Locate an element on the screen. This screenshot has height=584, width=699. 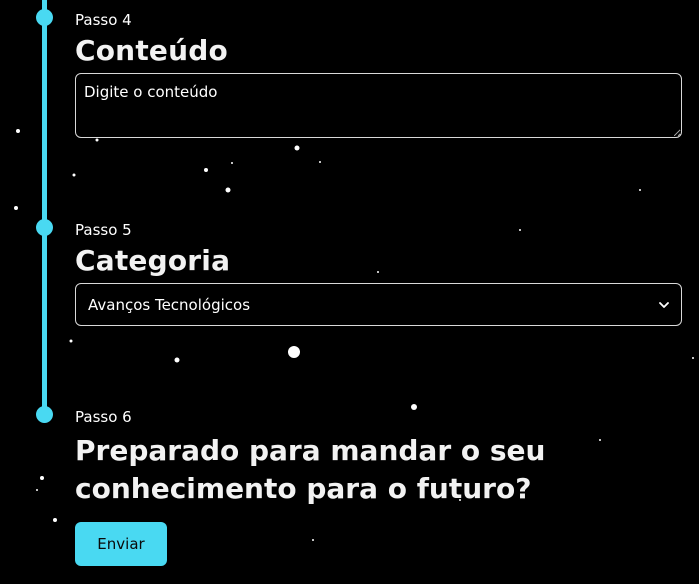
step-4-label: Passo 4 is located at coordinates (103, 20).